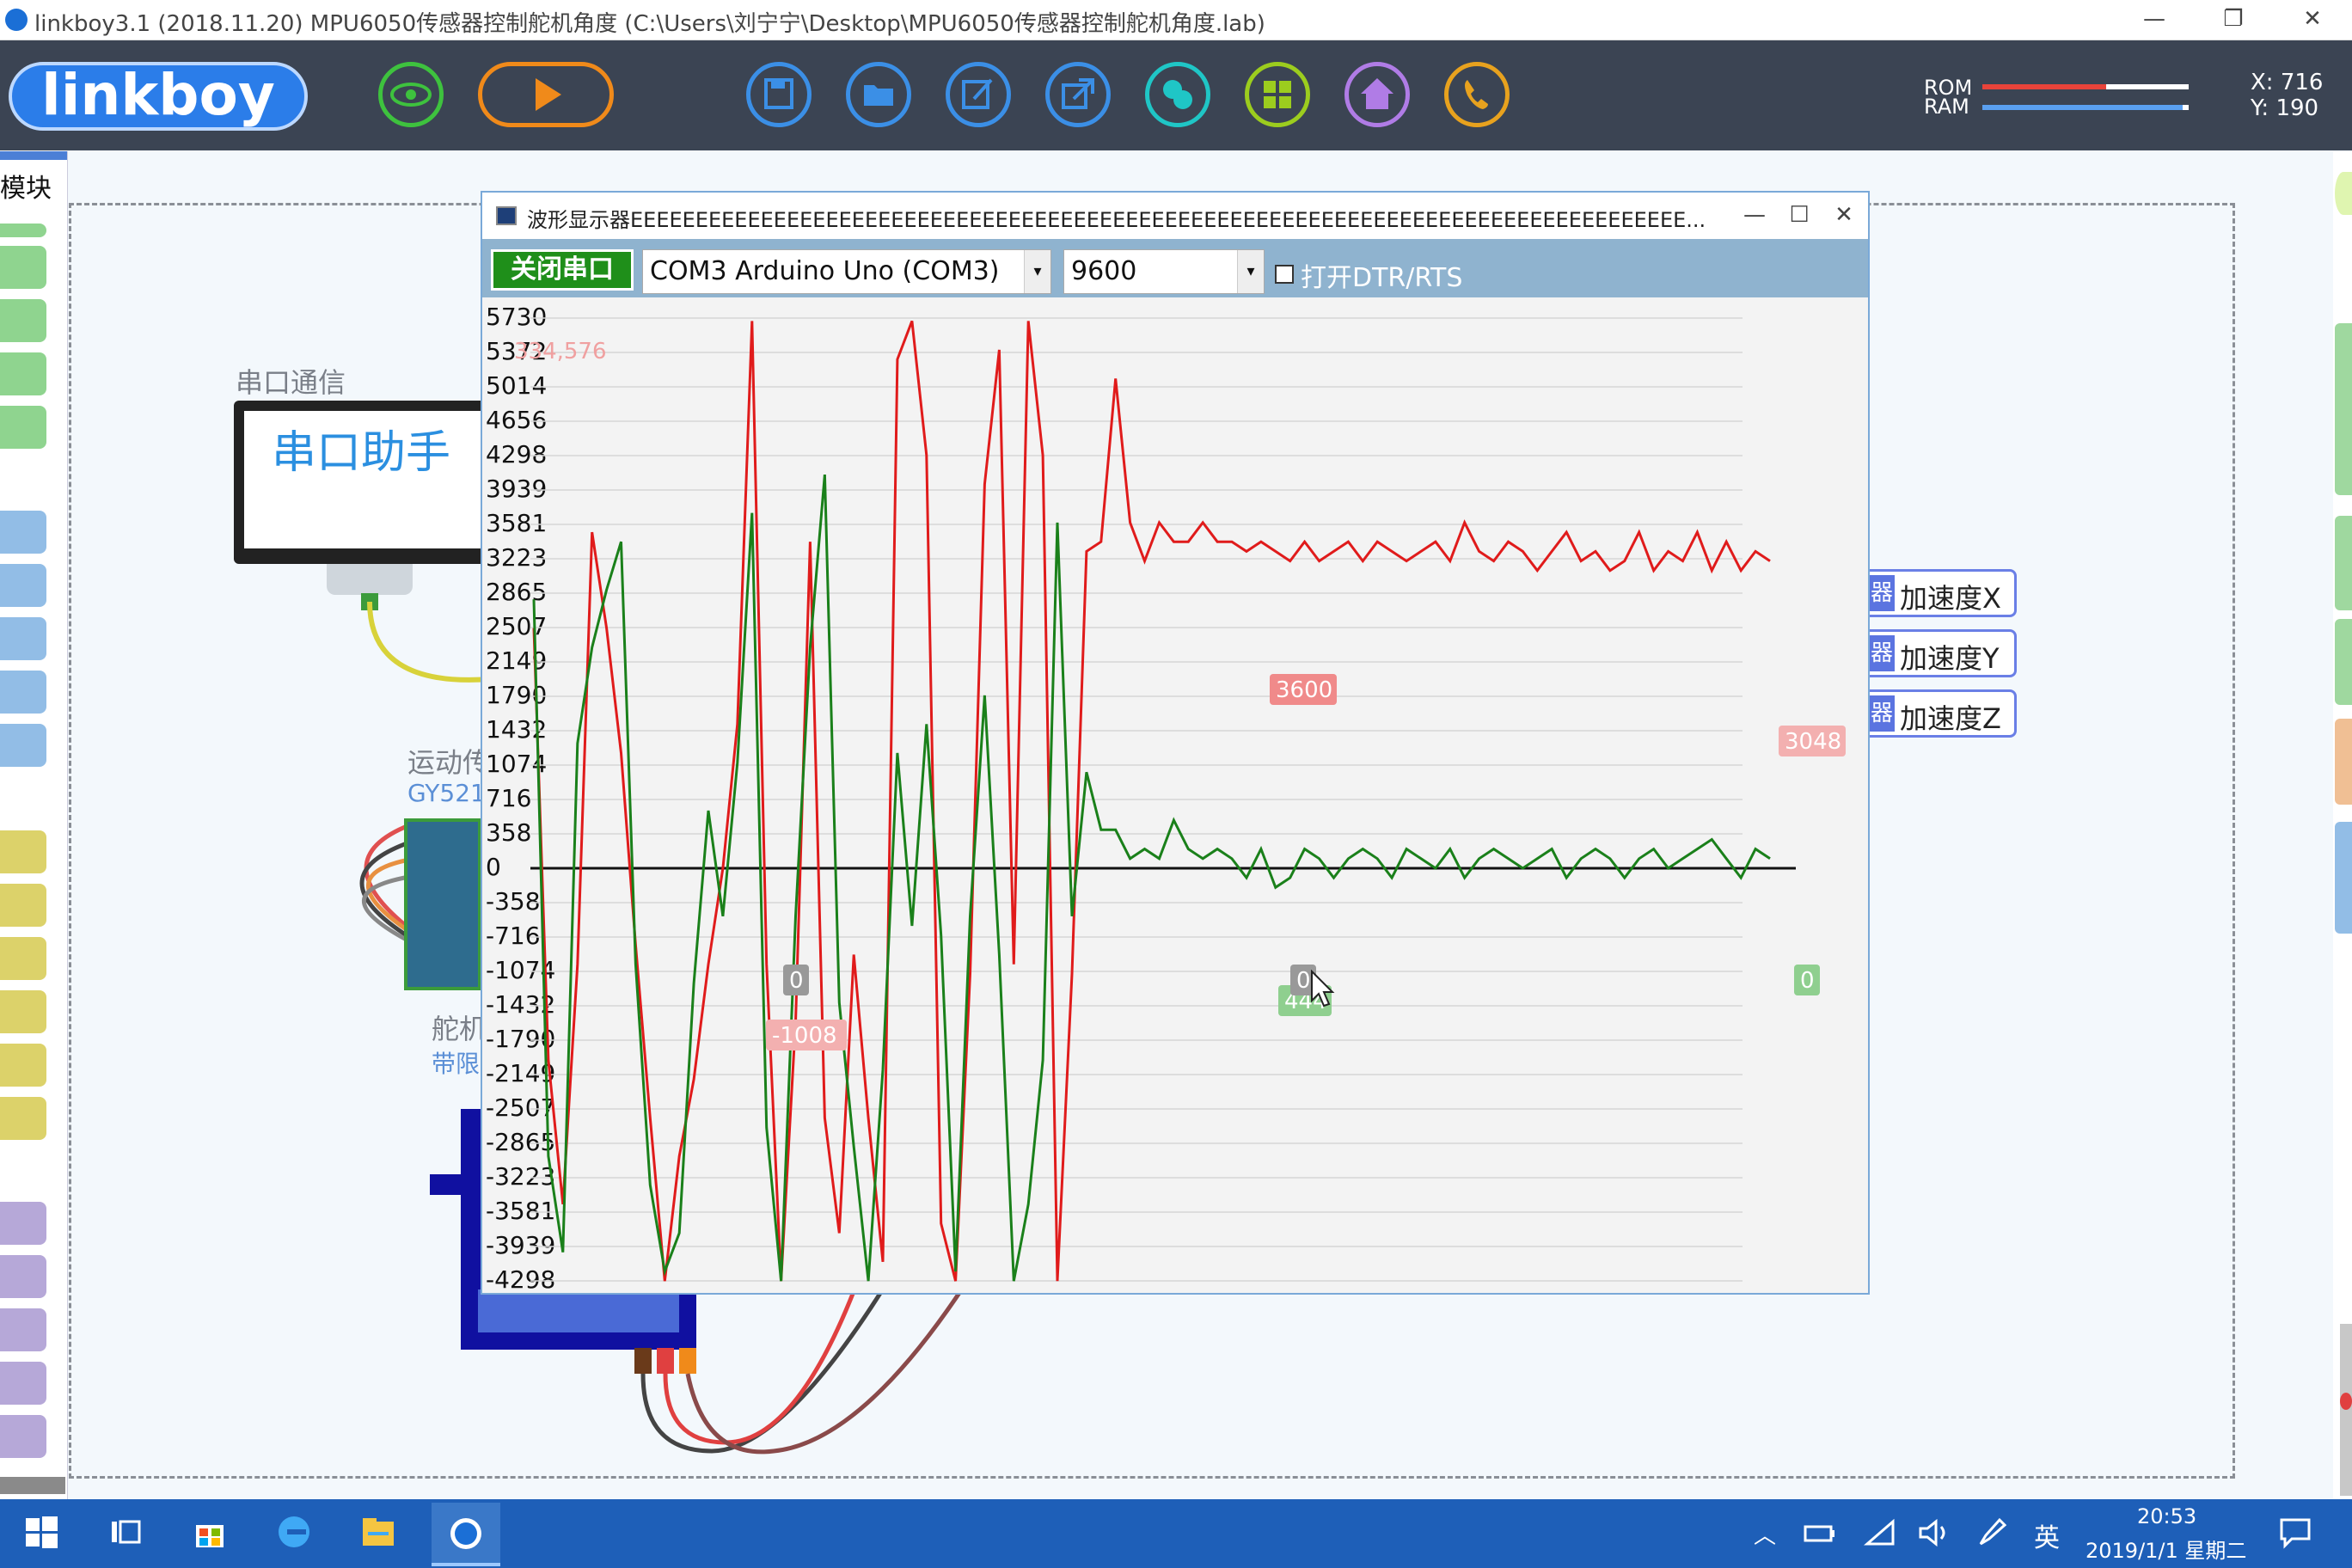 The height and width of the screenshot is (1568, 2352). I want to click on serial-monitor-module: 串口助手, so click(363, 482).